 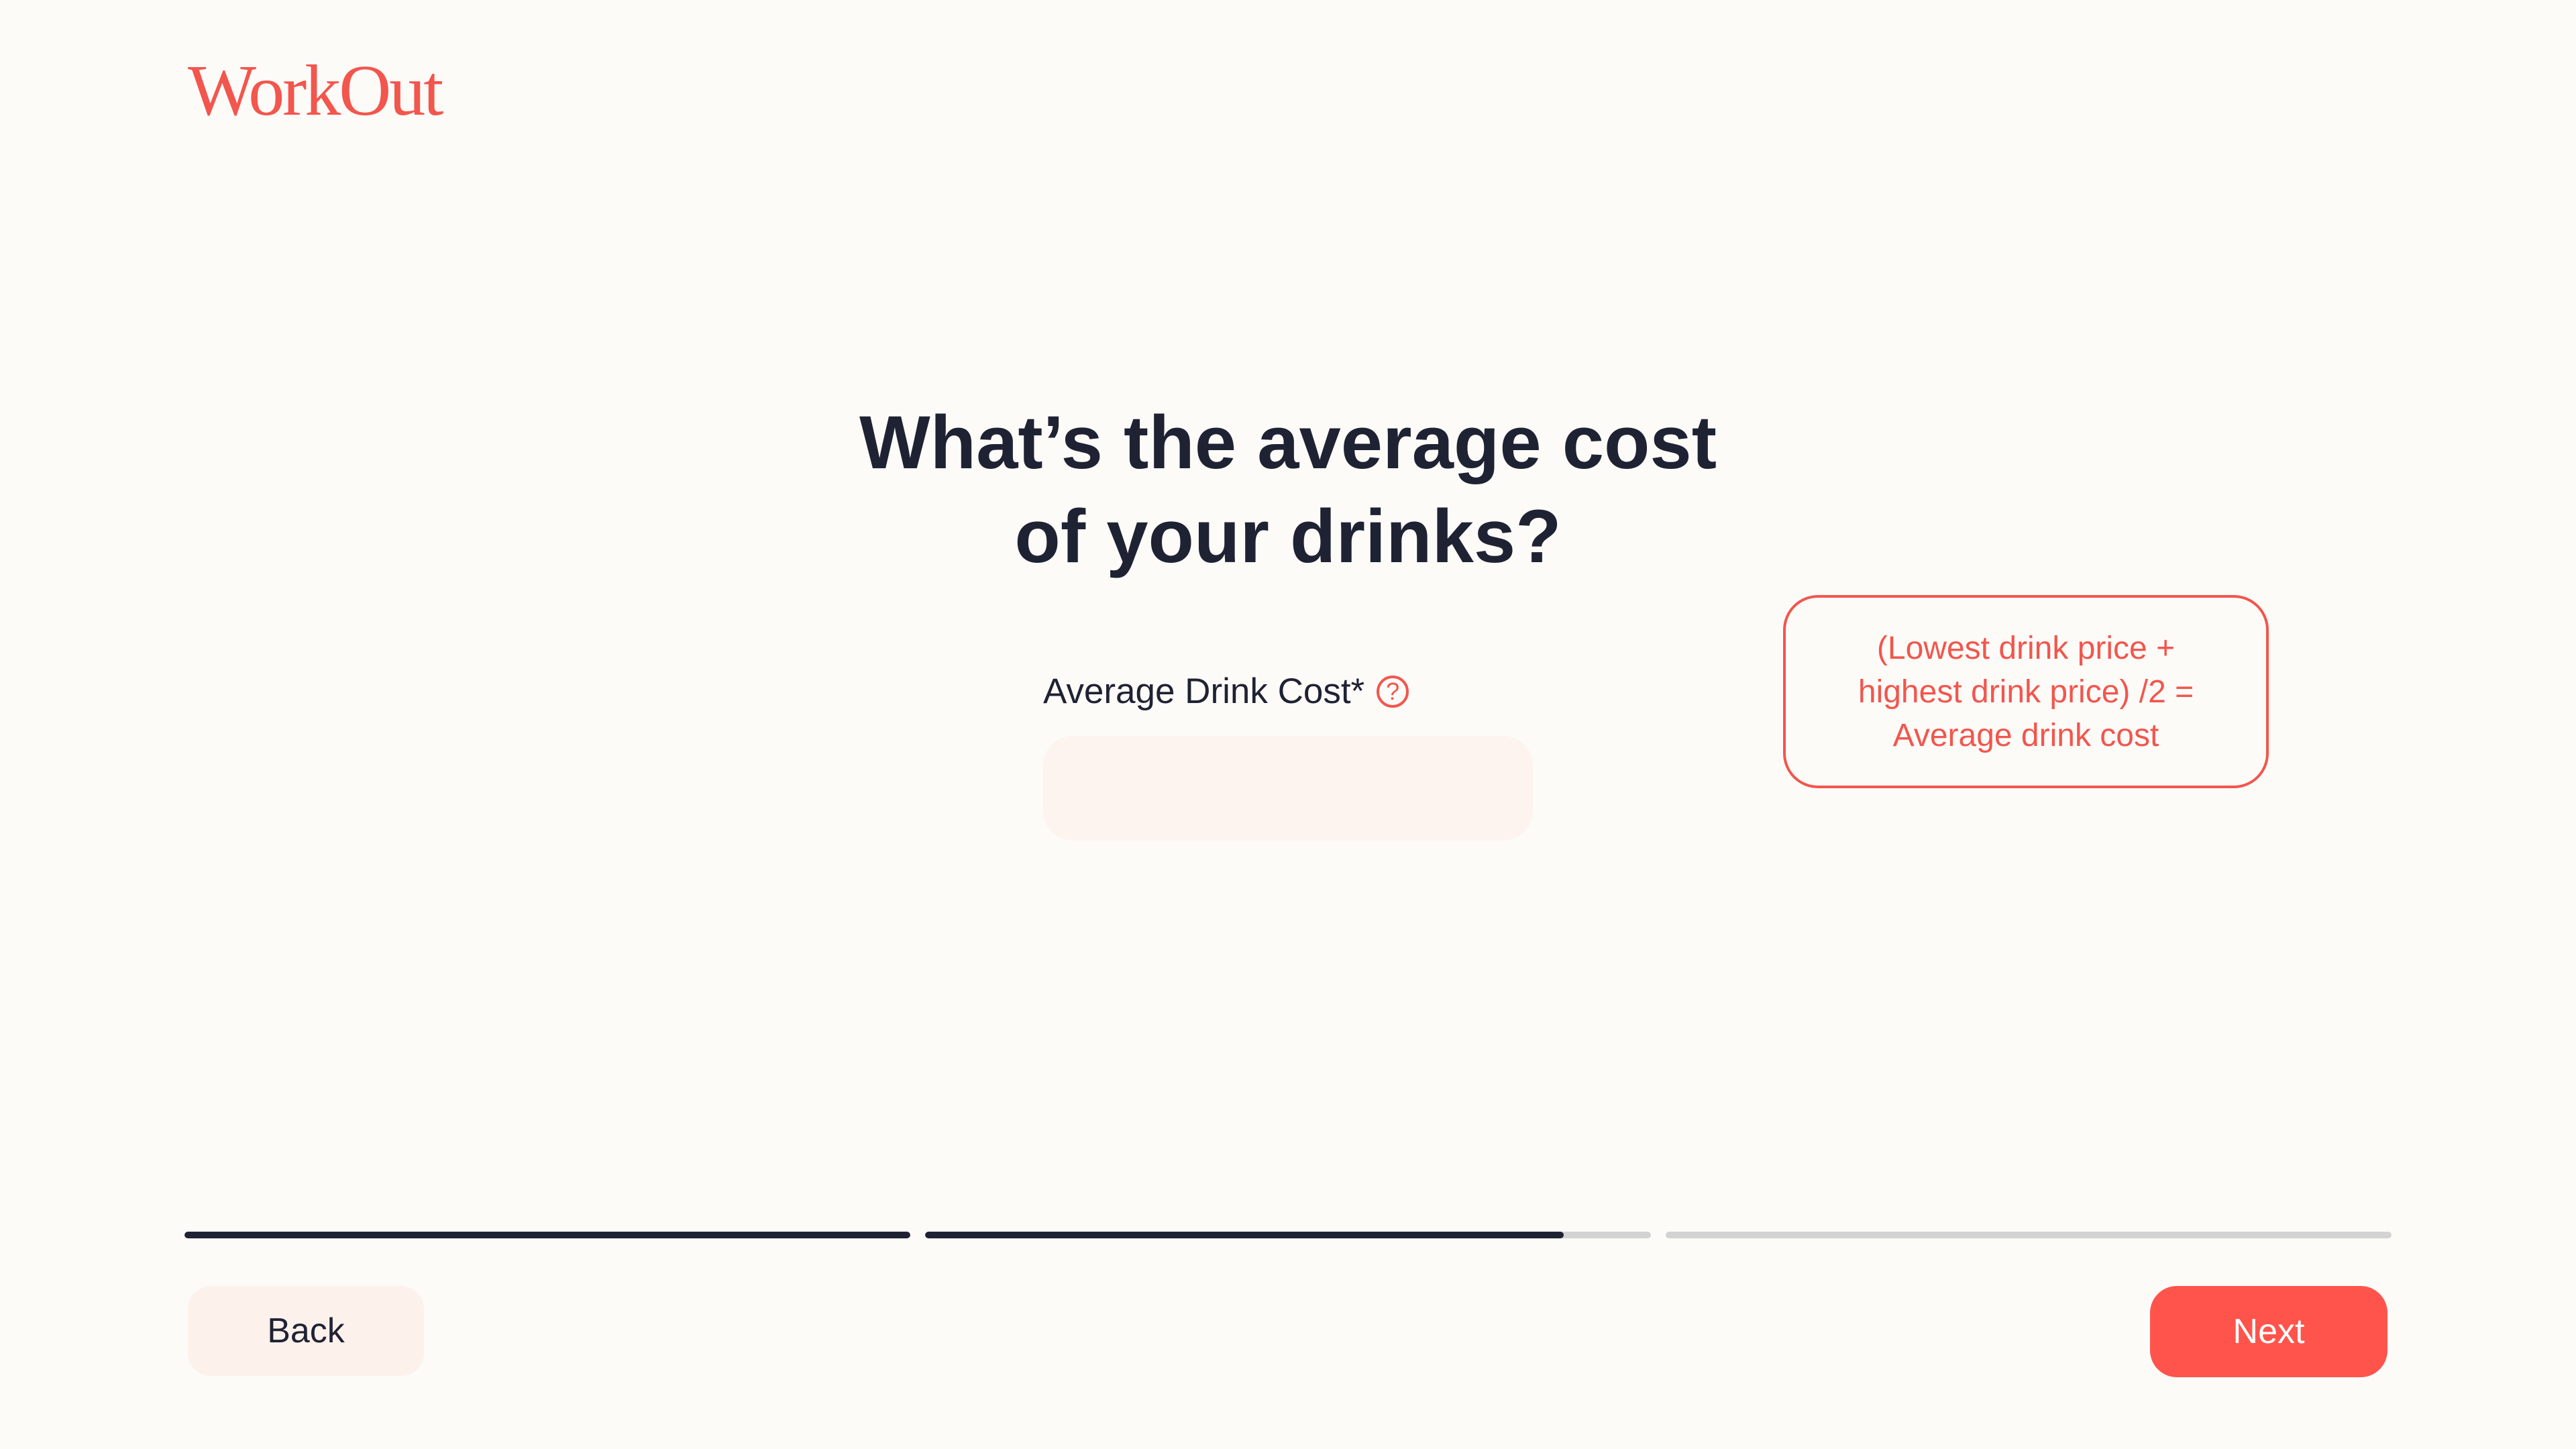 I want to click on question-line-2: of your drinks?, so click(x=1288, y=536).